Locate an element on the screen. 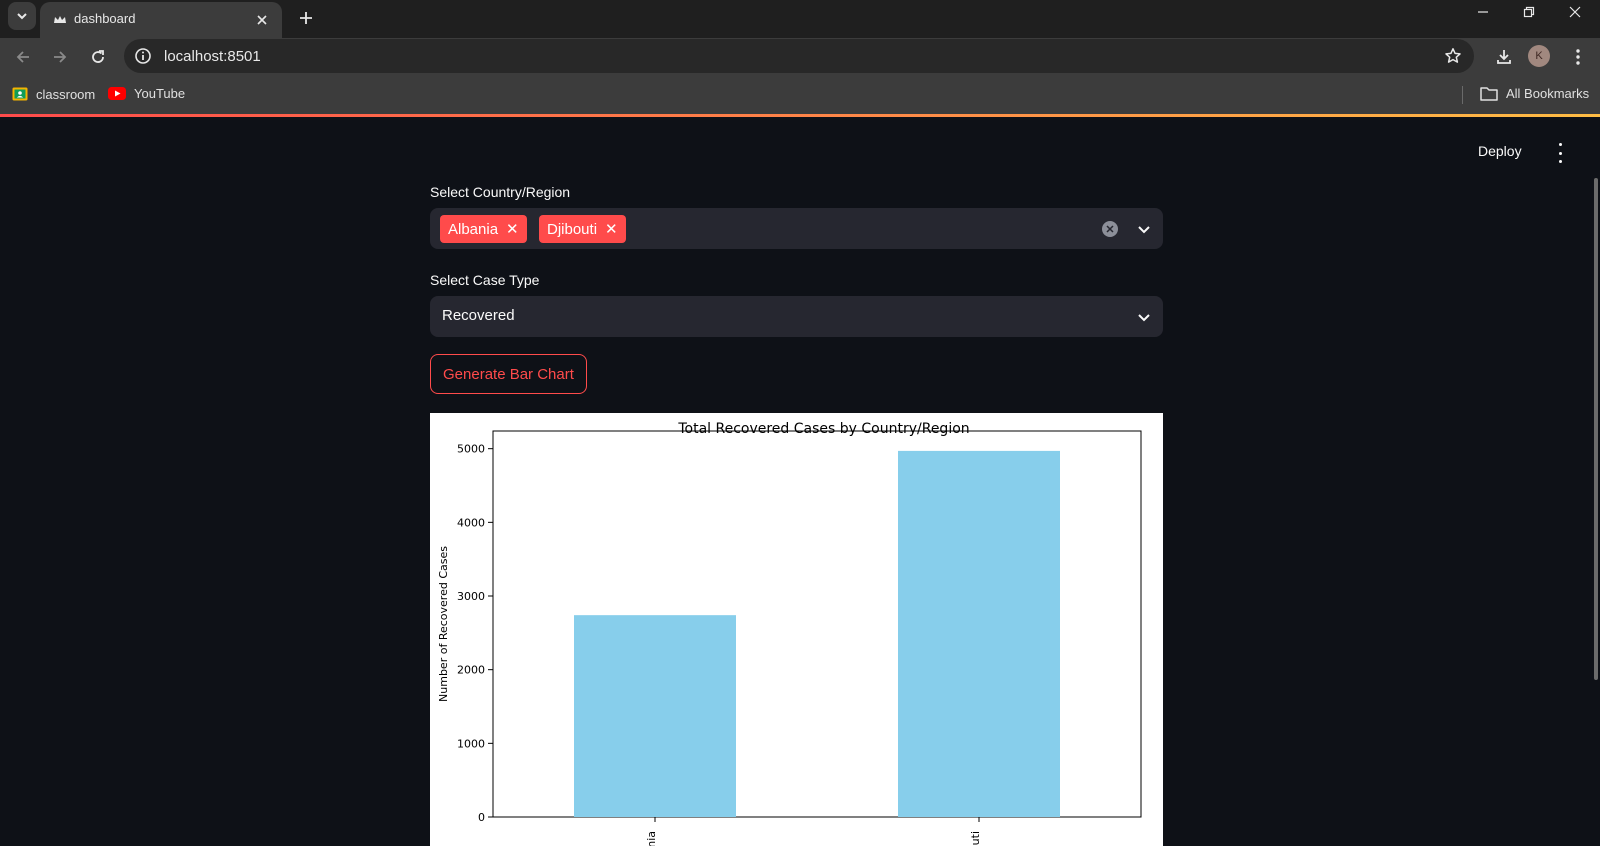 The height and width of the screenshot is (846, 1600). y-axis: 0 1000 2000 3000 4000 5000 is located at coordinates (475, 633).